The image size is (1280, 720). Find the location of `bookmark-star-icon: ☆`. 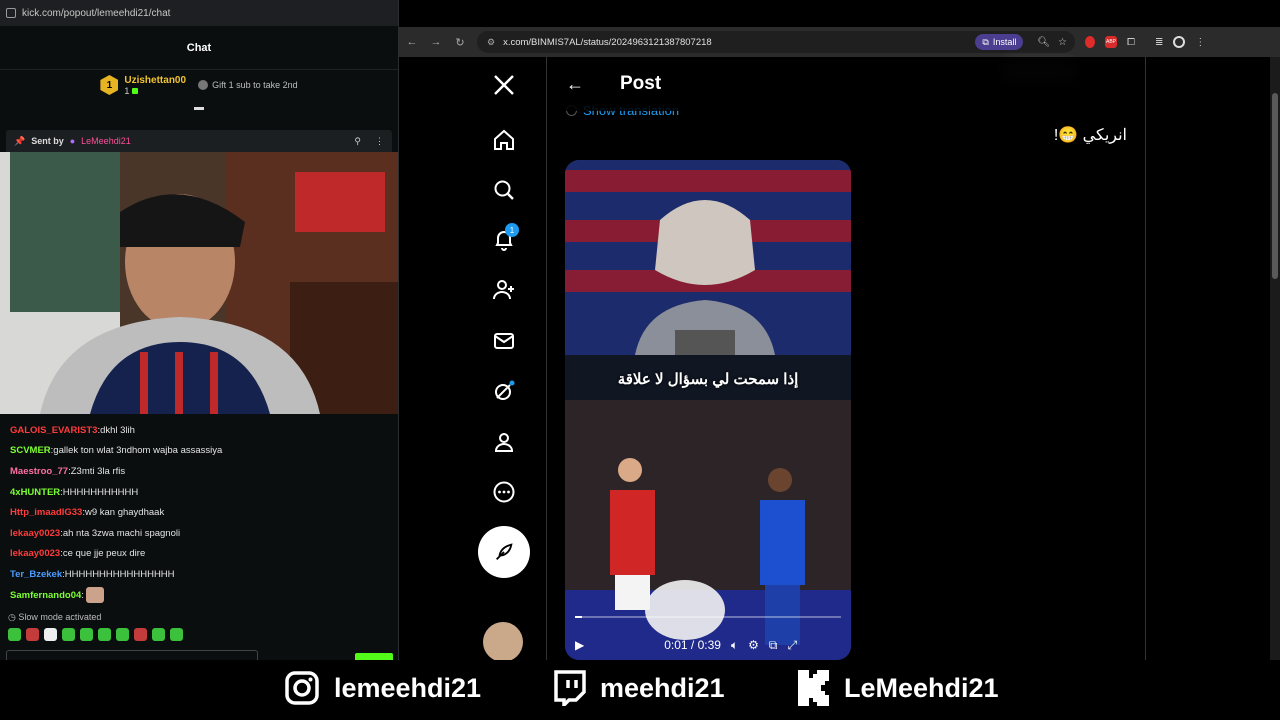

bookmark-star-icon: ☆ is located at coordinates (1062, 42).